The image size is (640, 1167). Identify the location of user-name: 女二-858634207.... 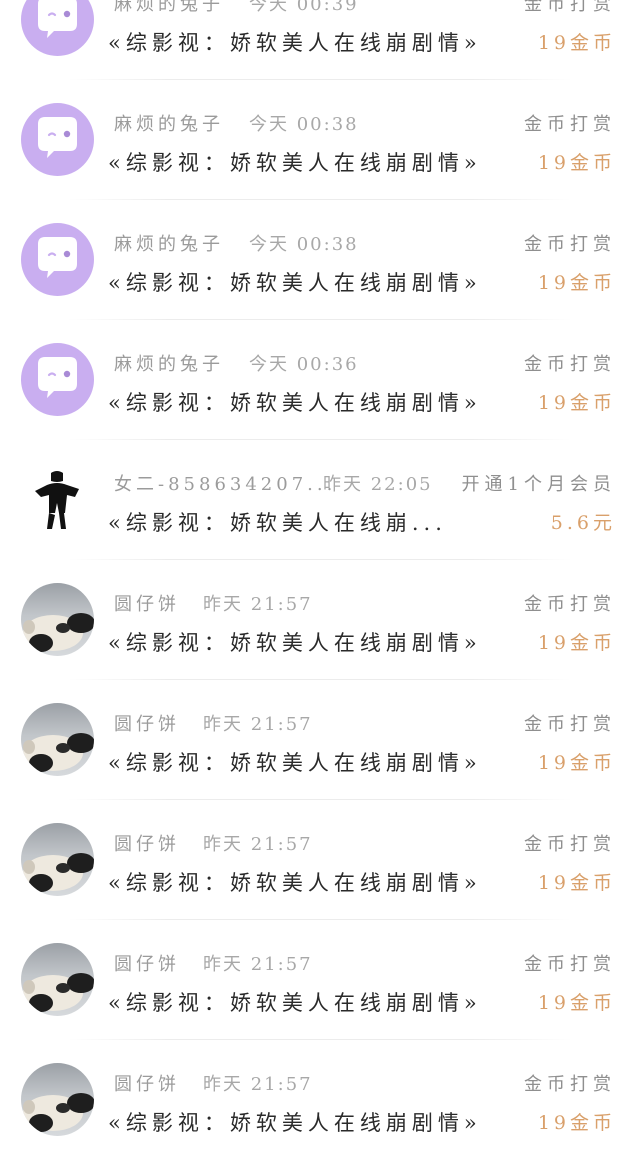
(225, 484).